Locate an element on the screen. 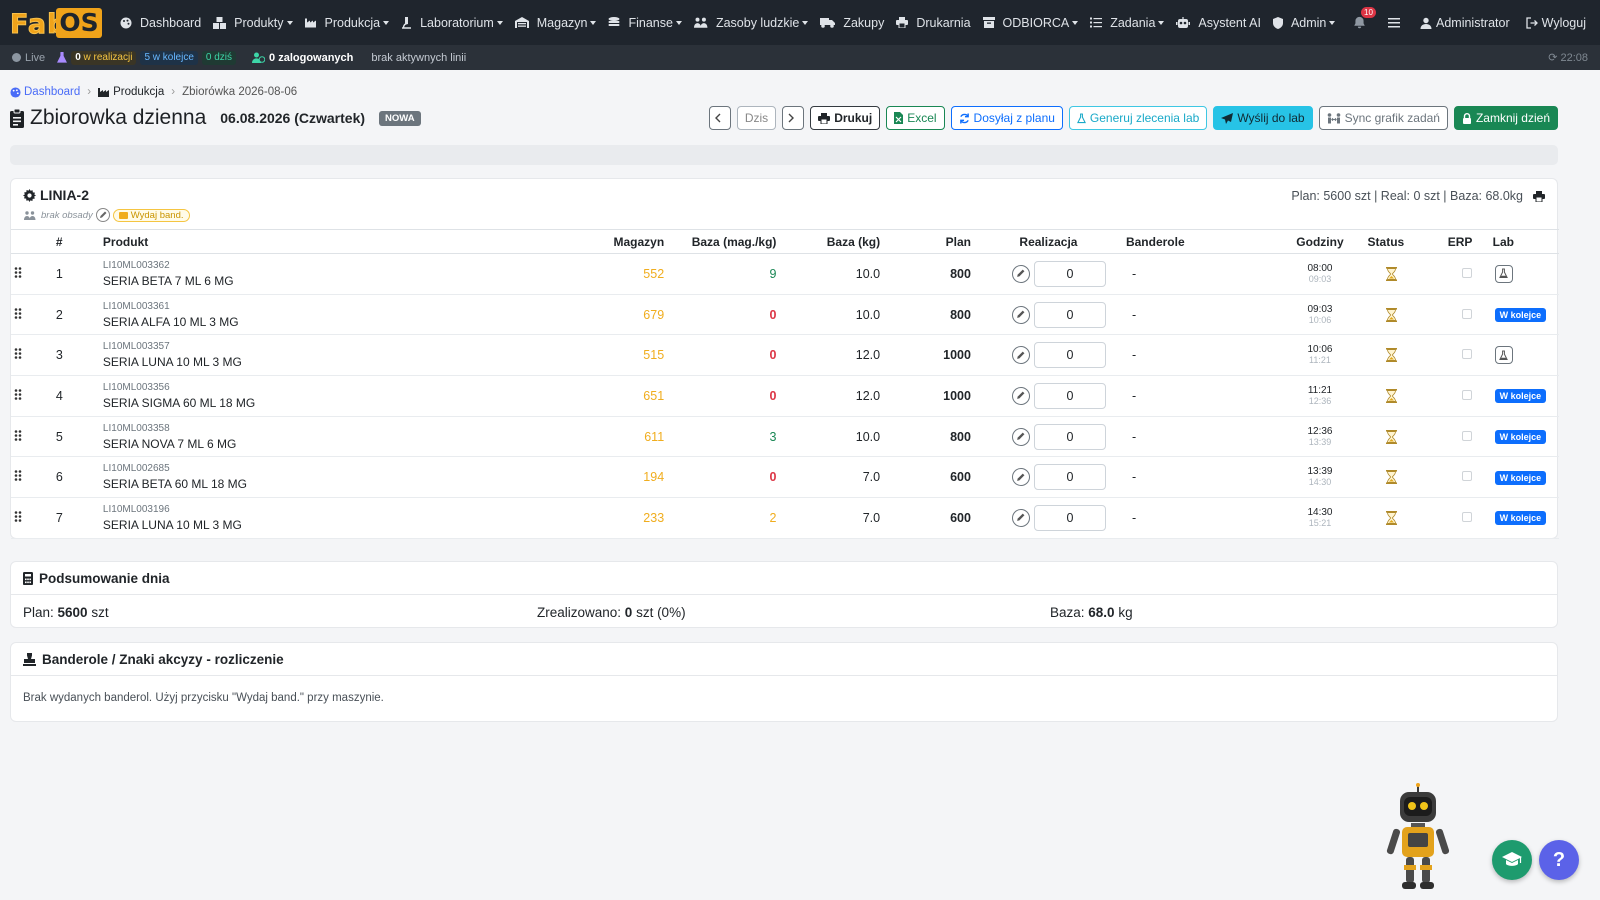 This screenshot has height=900, width=1600. breadcrumb-dashboard: Dashboard is located at coordinates (45, 92).